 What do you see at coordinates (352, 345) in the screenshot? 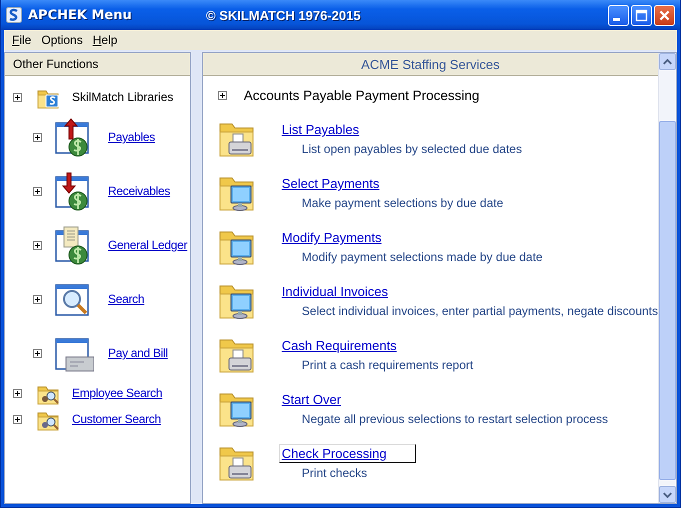
I see `task-link: Cash Requirements` at bounding box center [352, 345].